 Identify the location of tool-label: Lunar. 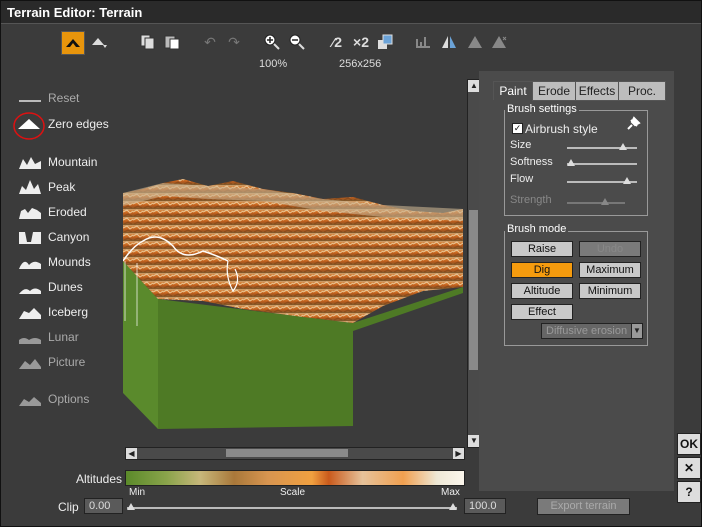
(63, 337).